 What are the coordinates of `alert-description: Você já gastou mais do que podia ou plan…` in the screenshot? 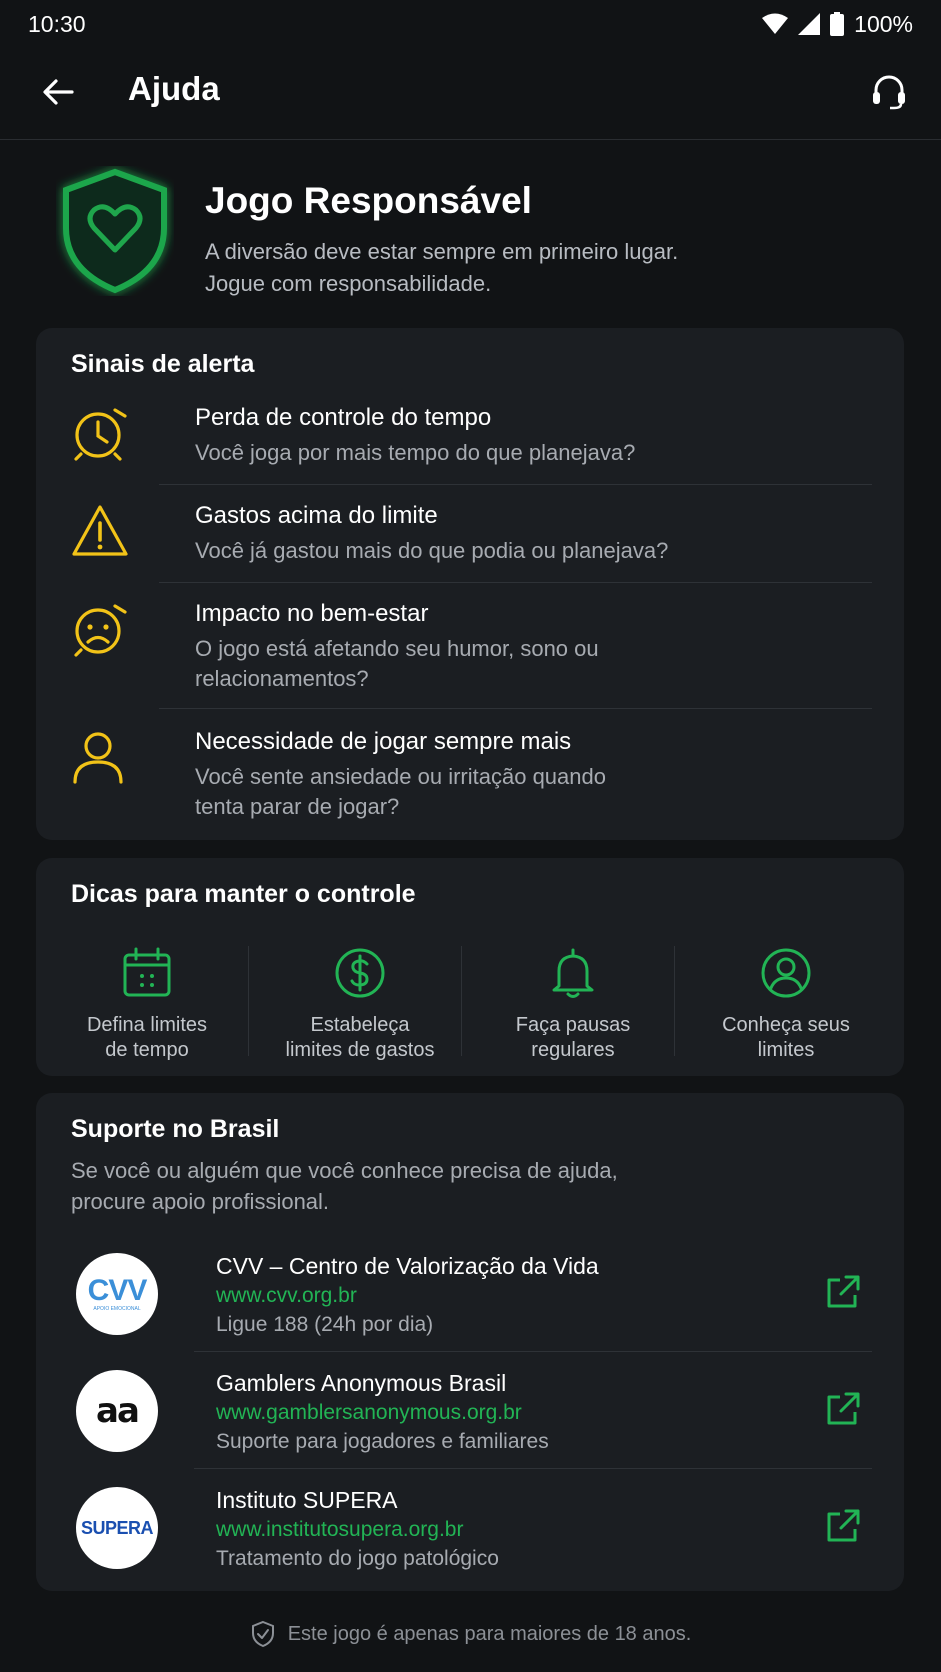 It's located at (495, 551).